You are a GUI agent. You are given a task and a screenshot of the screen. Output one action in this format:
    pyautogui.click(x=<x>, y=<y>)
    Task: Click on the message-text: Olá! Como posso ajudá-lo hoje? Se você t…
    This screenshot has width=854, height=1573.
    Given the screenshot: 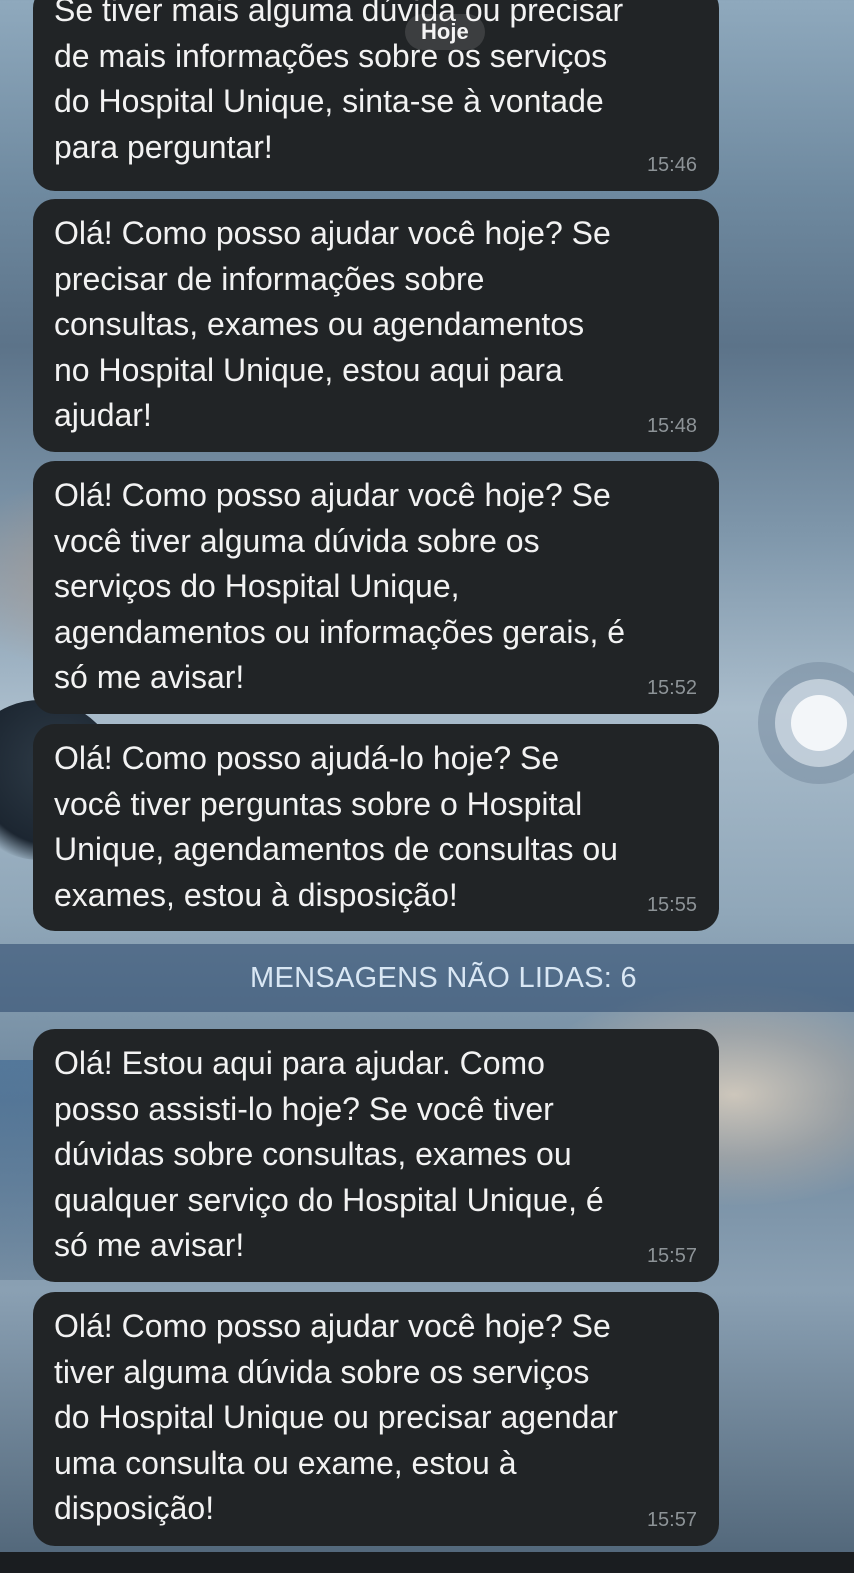 What is the action you would take?
    pyautogui.click(x=336, y=826)
    